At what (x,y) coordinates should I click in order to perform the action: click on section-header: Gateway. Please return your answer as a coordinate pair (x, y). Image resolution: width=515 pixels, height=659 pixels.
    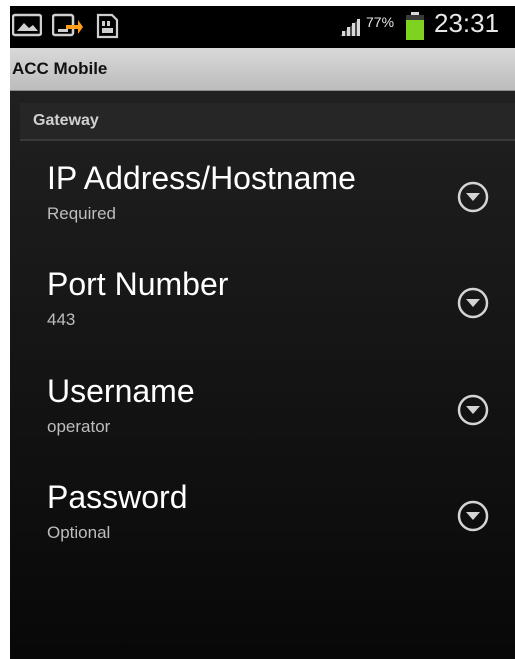
    Looking at the image, I should click on (267, 122).